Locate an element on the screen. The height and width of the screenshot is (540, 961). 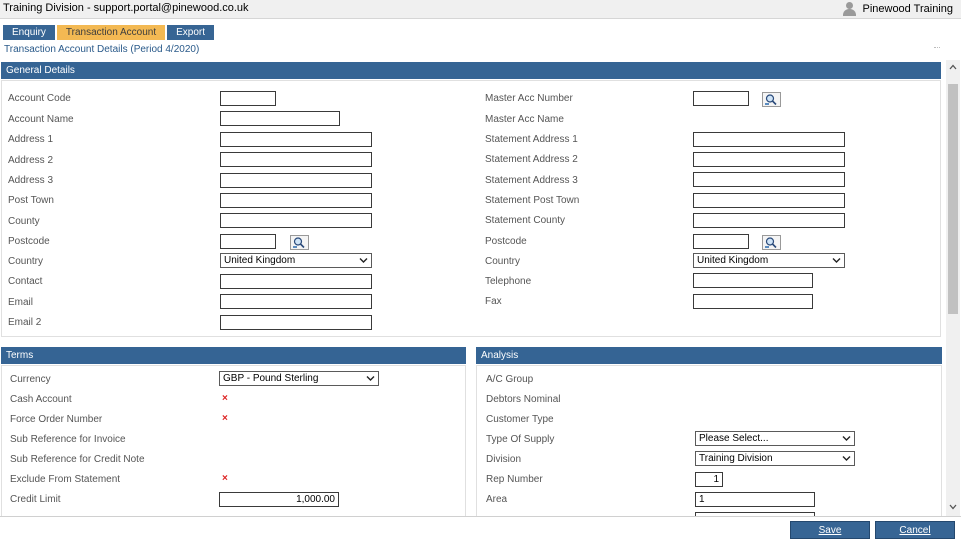
statement-country-select-value: United Kingdom is located at coordinates (733, 260).